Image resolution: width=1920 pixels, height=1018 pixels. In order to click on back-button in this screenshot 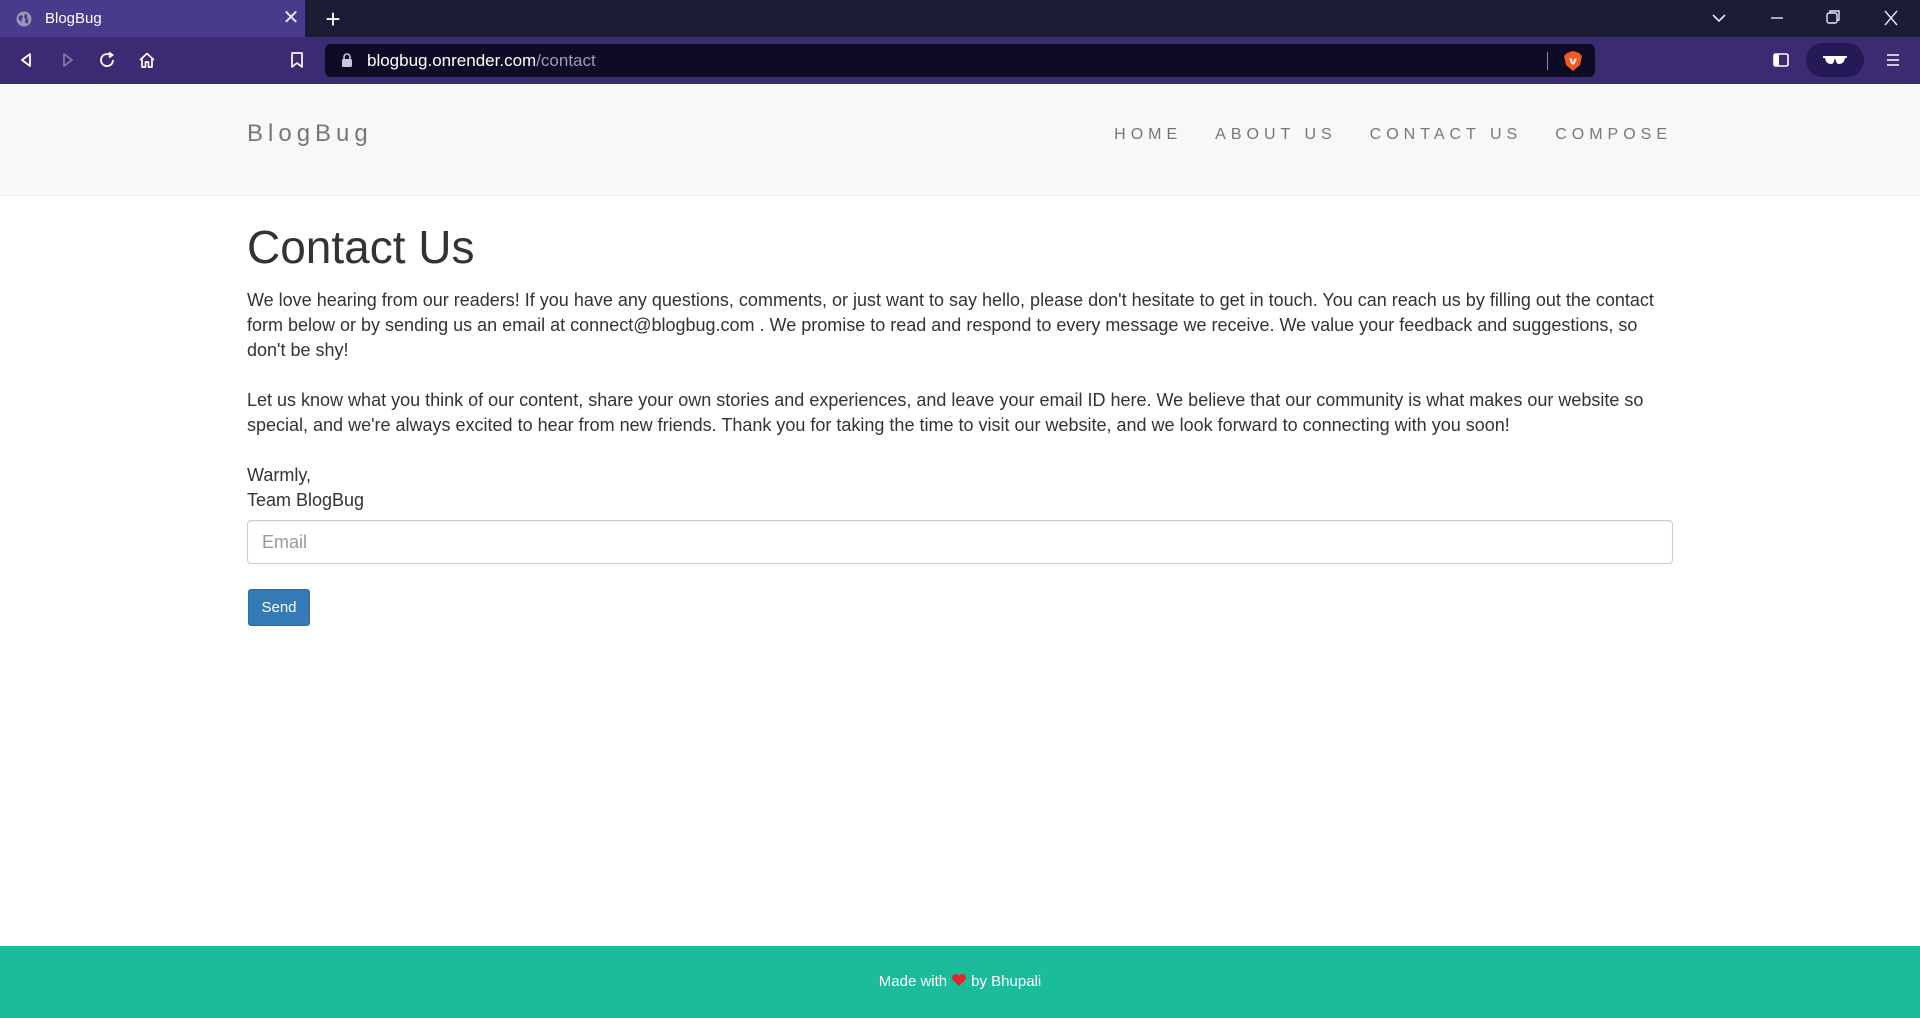, I will do `click(27, 60)`.